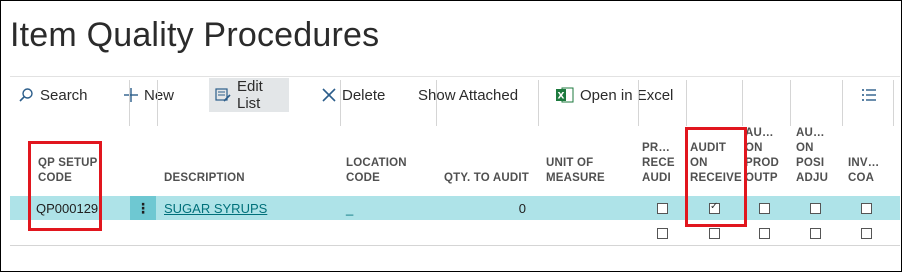 This screenshot has height=272, width=902. I want to click on pr-rece-audi-checkbox-new, so click(662, 233).